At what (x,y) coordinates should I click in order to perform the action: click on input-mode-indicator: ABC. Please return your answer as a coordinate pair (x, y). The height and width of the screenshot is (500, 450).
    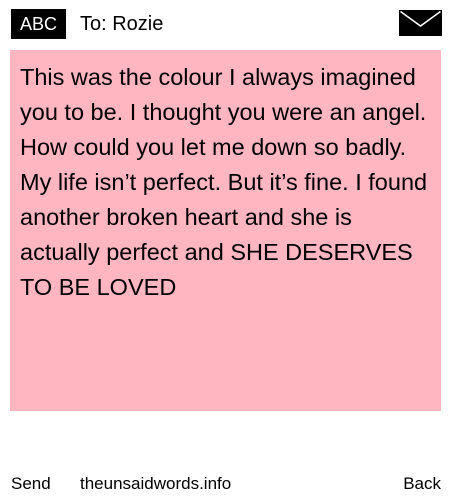
    Looking at the image, I should click on (38, 24).